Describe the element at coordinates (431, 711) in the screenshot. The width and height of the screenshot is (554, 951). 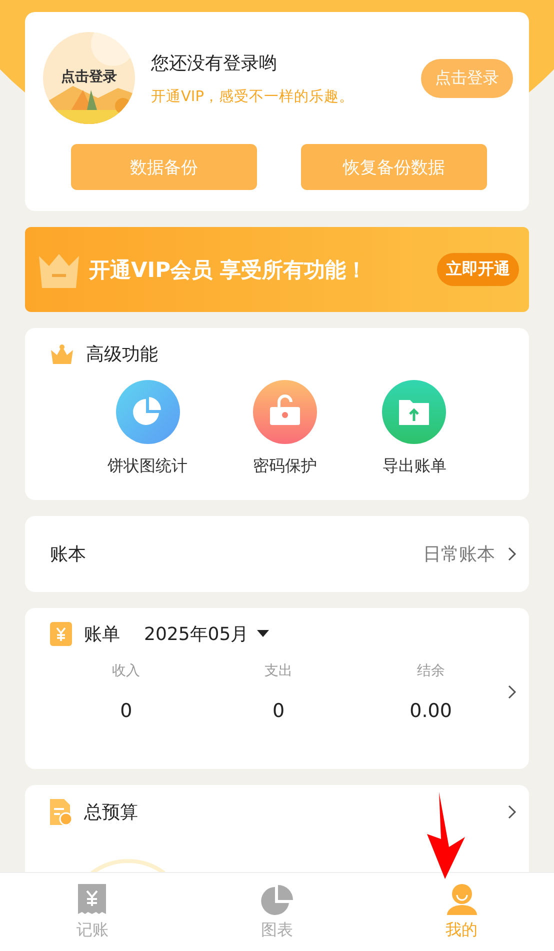
I see `stat-value: 0.00` at that location.